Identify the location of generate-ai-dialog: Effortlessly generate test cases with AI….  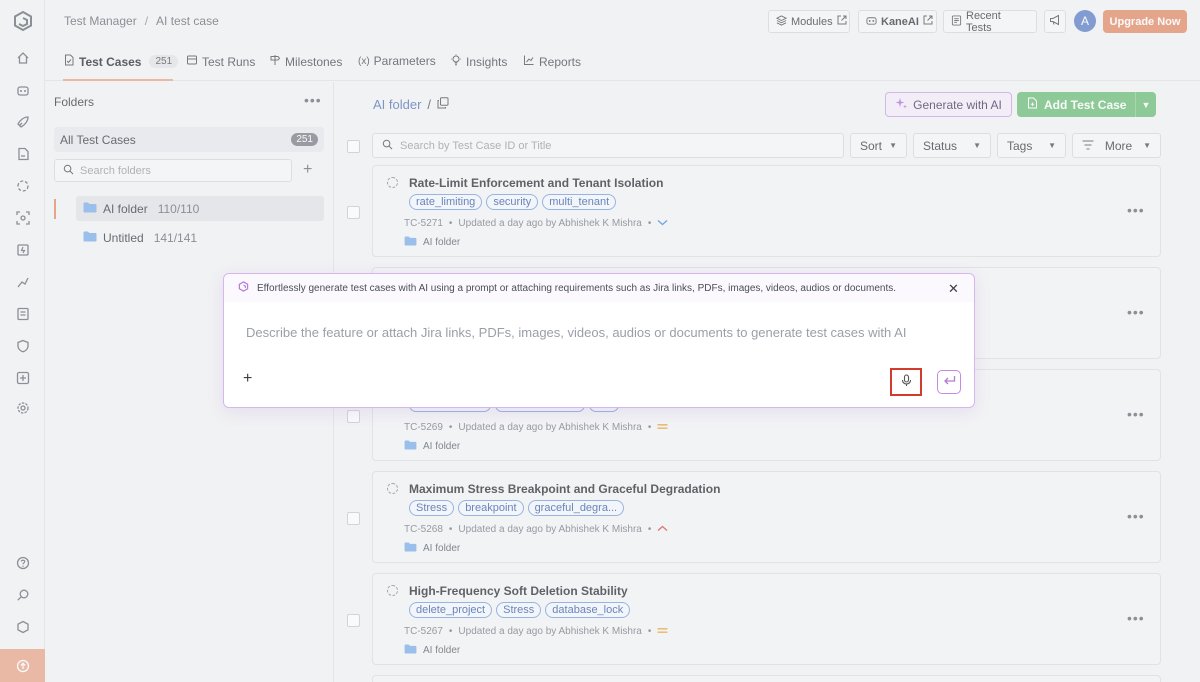
(599, 340).